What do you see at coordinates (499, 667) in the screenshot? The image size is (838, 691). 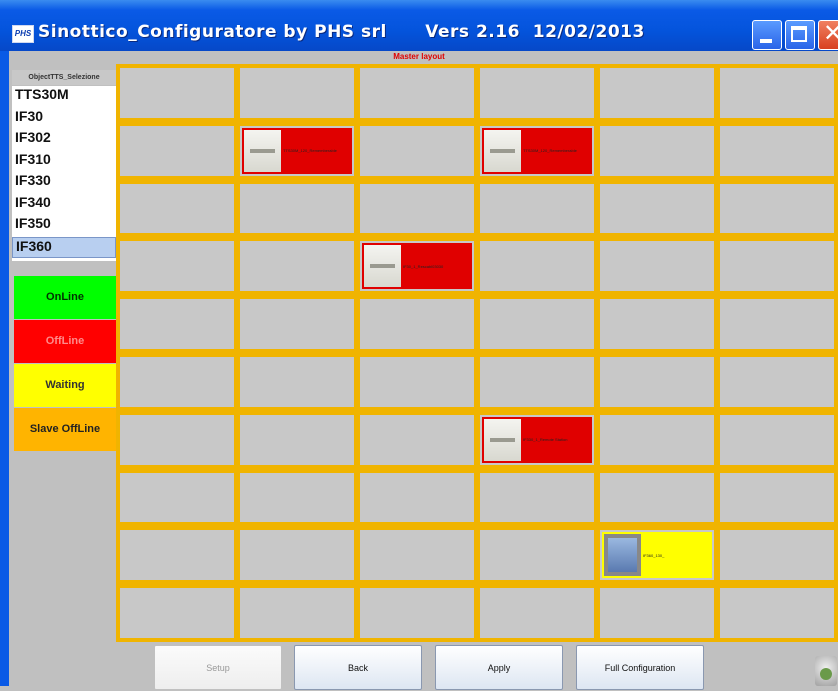 I see `apply-button: Apply` at bounding box center [499, 667].